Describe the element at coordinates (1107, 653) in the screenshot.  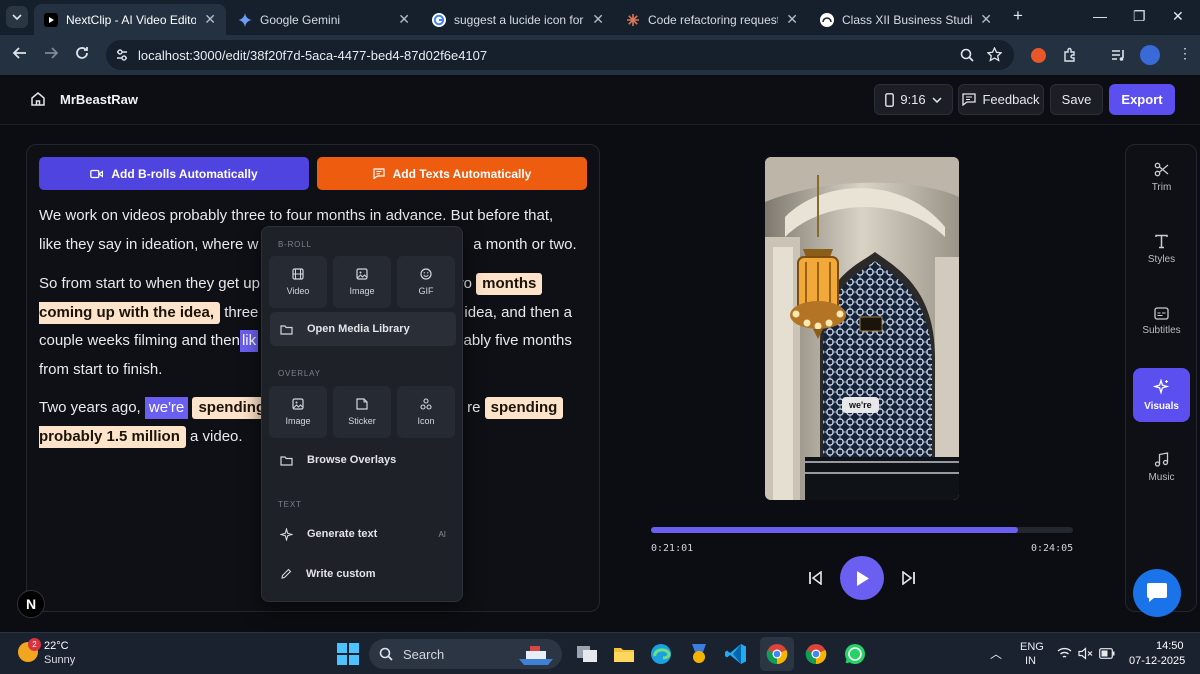
I see `battery-icon` at that location.